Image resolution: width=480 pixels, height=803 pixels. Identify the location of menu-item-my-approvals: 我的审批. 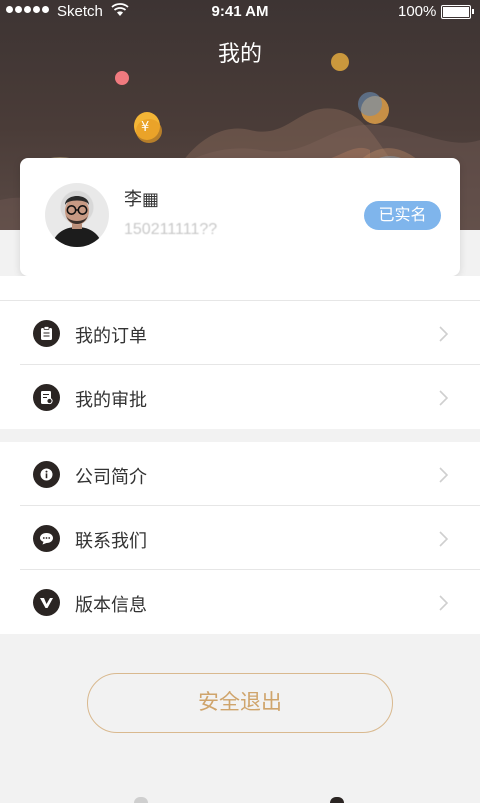
(240, 397).